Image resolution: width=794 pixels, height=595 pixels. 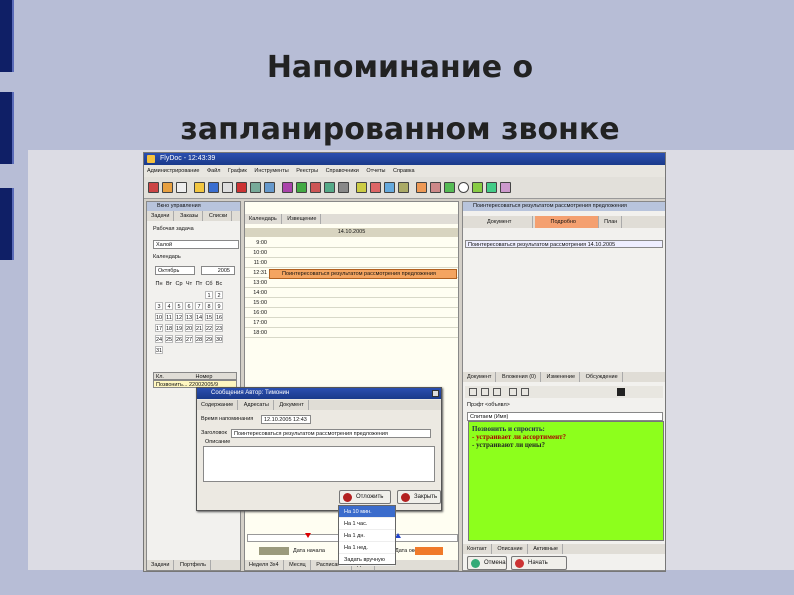 What do you see at coordinates (189, 306) in the screenshot?
I see `calendar-day: 6` at bounding box center [189, 306].